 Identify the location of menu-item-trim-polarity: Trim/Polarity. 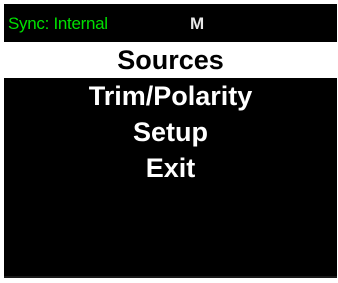
(170, 96).